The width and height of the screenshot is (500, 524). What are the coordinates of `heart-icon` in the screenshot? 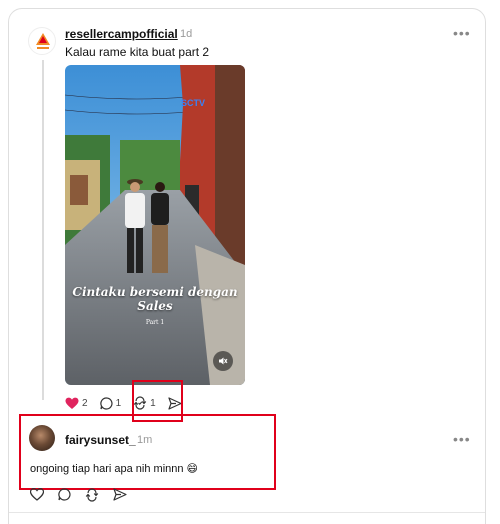 It's located at (37, 494).